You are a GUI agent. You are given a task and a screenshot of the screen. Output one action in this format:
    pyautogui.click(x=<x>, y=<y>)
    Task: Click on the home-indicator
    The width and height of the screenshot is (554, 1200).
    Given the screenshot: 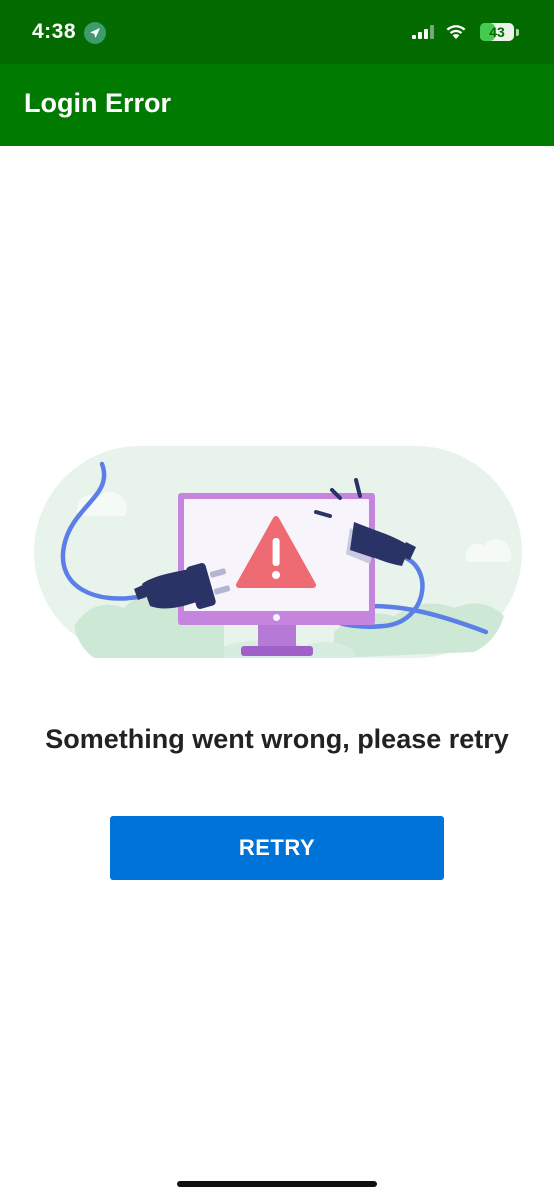 What is the action you would take?
    pyautogui.click(x=277, y=1184)
    